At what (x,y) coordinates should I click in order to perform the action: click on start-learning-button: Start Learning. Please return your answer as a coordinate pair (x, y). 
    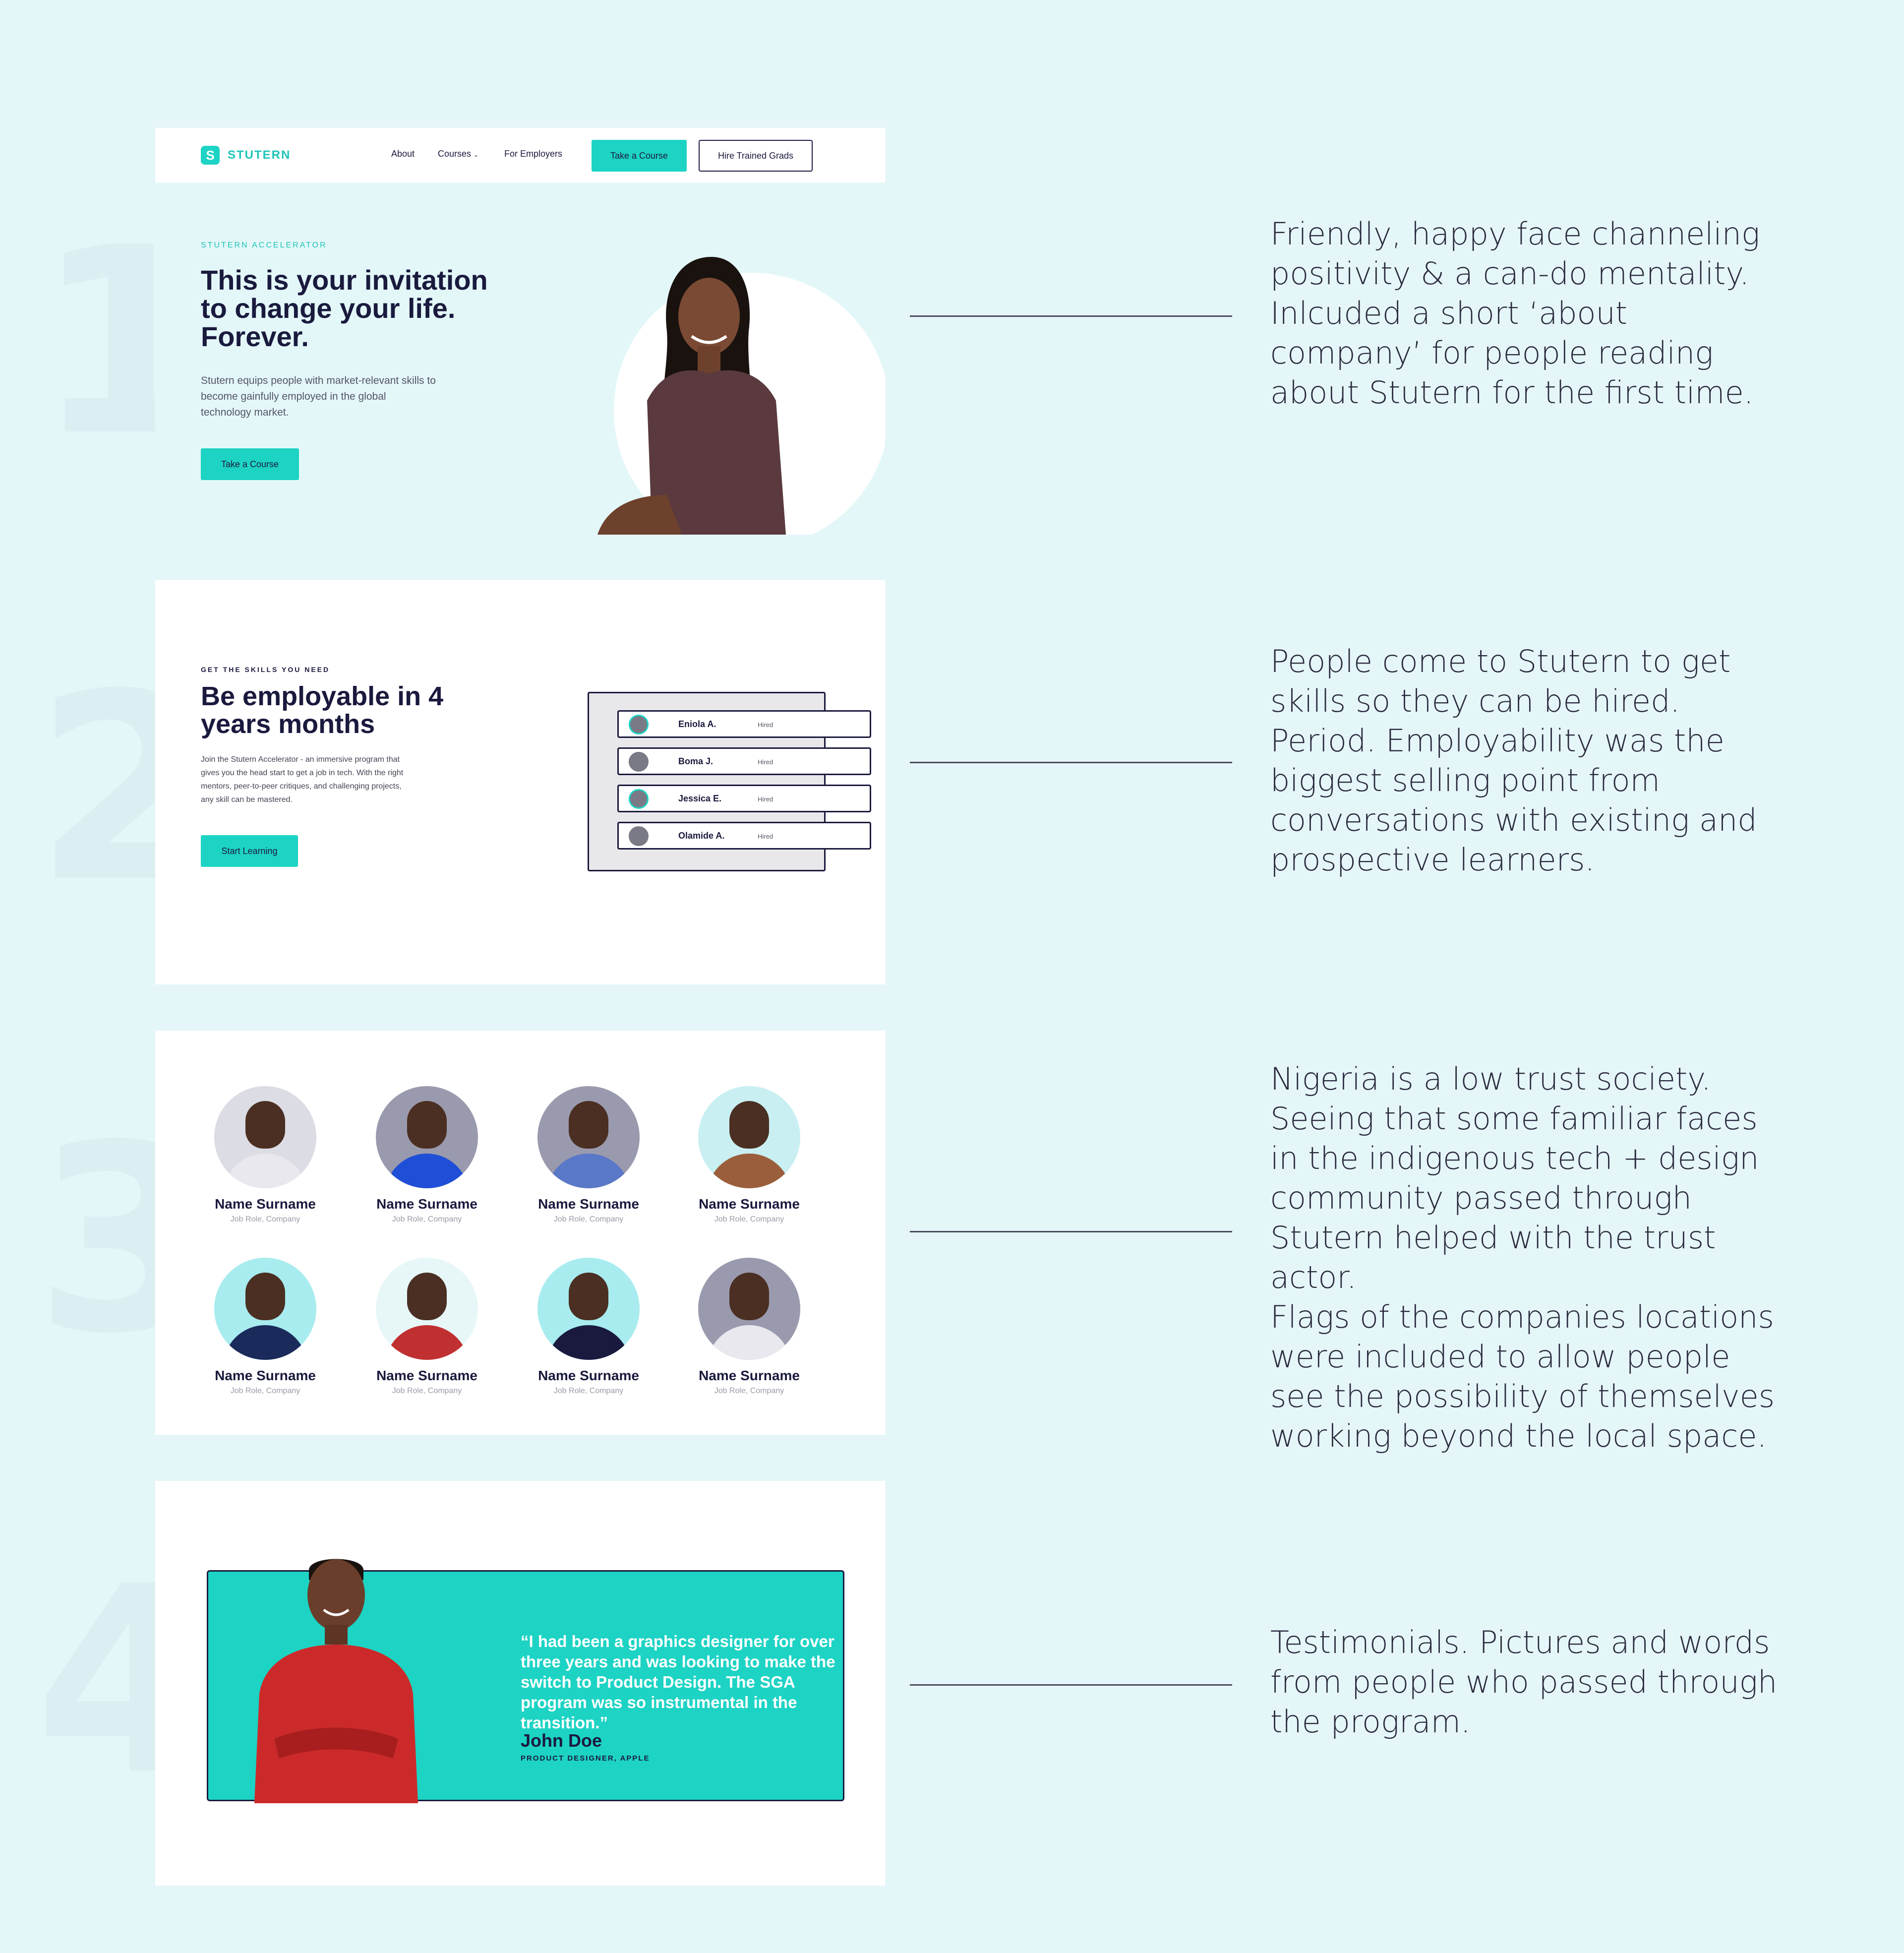
    Looking at the image, I should click on (249, 851).